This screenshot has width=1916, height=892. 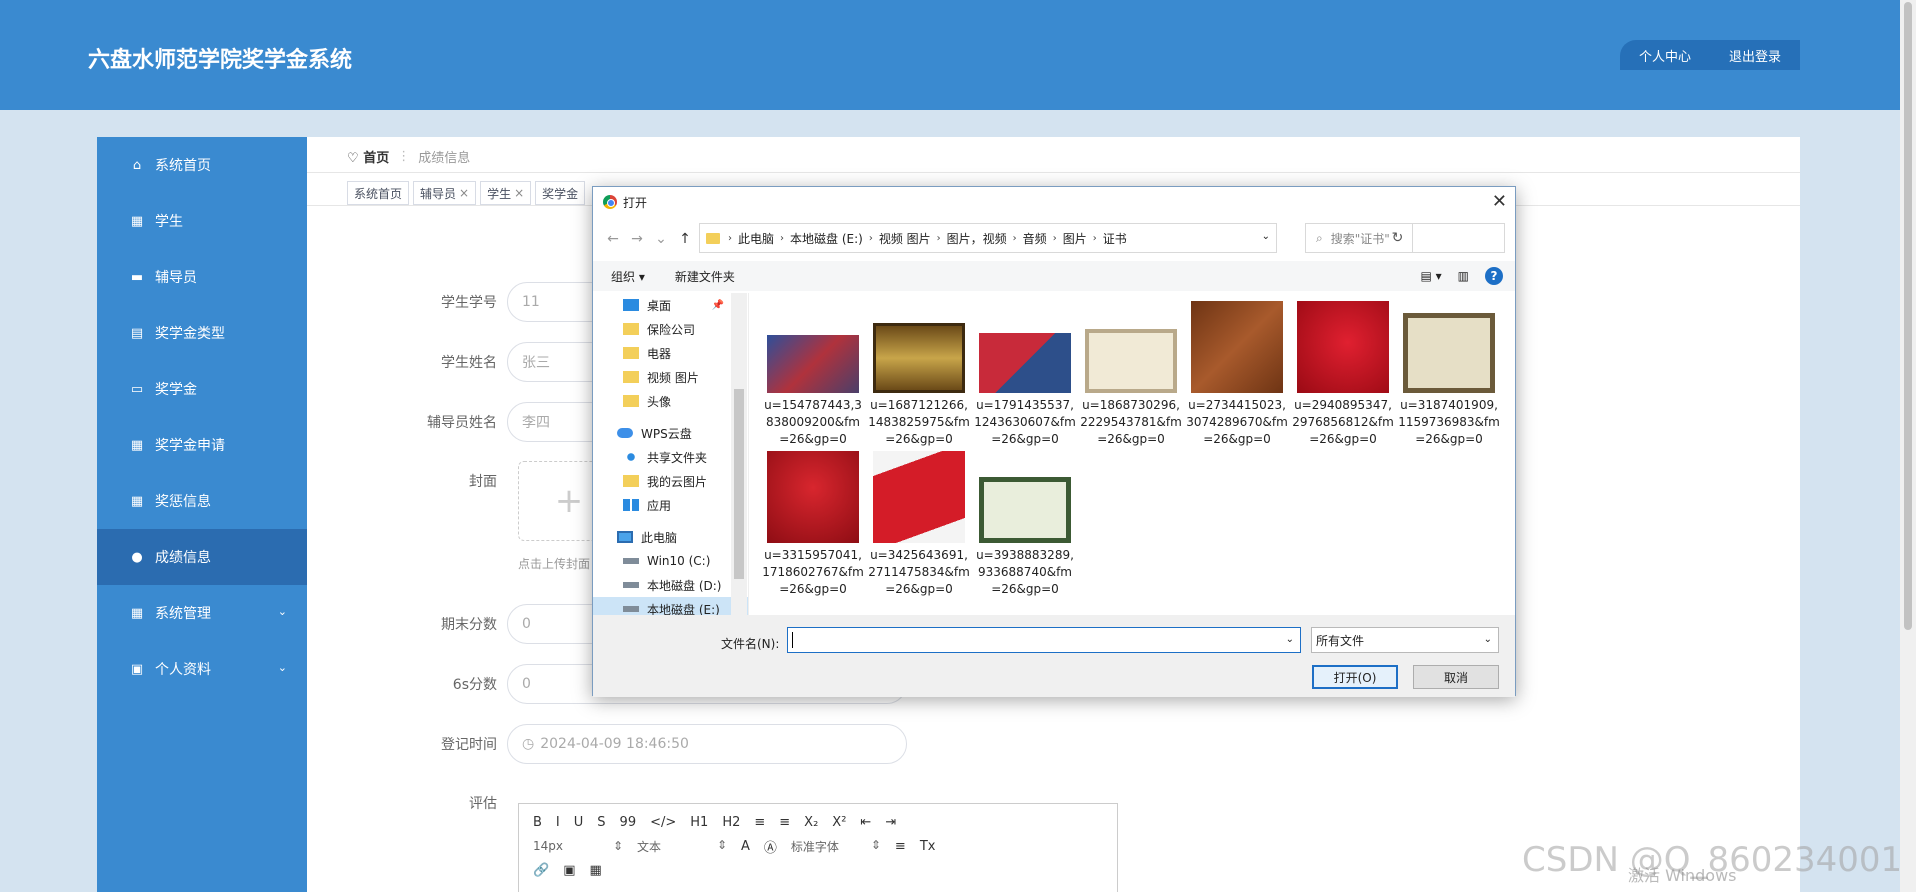 What do you see at coordinates (1755, 55) in the screenshot?
I see `logout-link: 退出登录` at bounding box center [1755, 55].